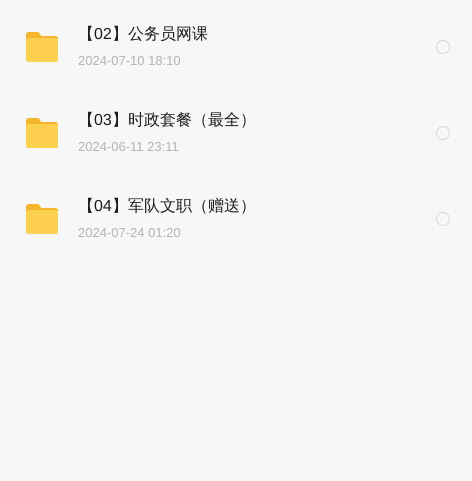 Image resolution: width=472 pixels, height=481 pixels. What do you see at coordinates (167, 120) in the screenshot?
I see `folder-name: 【03】时政套餐（最全）` at bounding box center [167, 120].